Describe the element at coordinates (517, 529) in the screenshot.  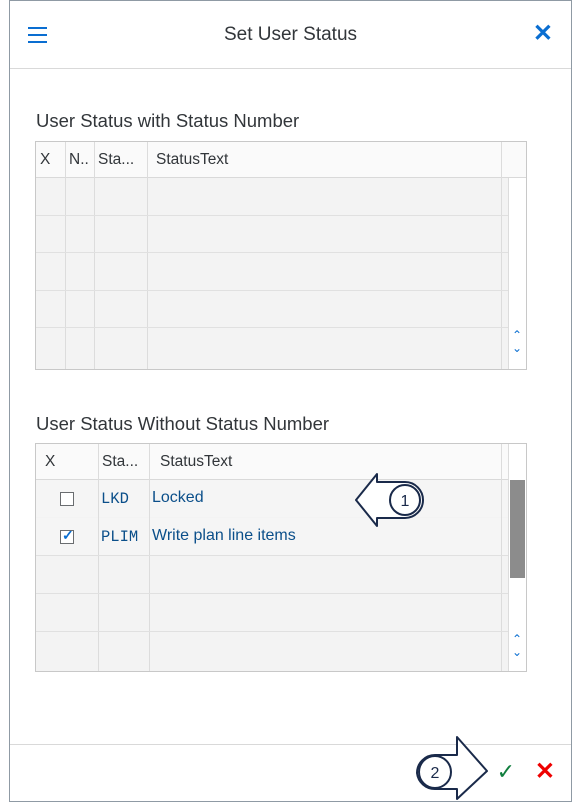
I see `scrollbar-thumb` at that location.